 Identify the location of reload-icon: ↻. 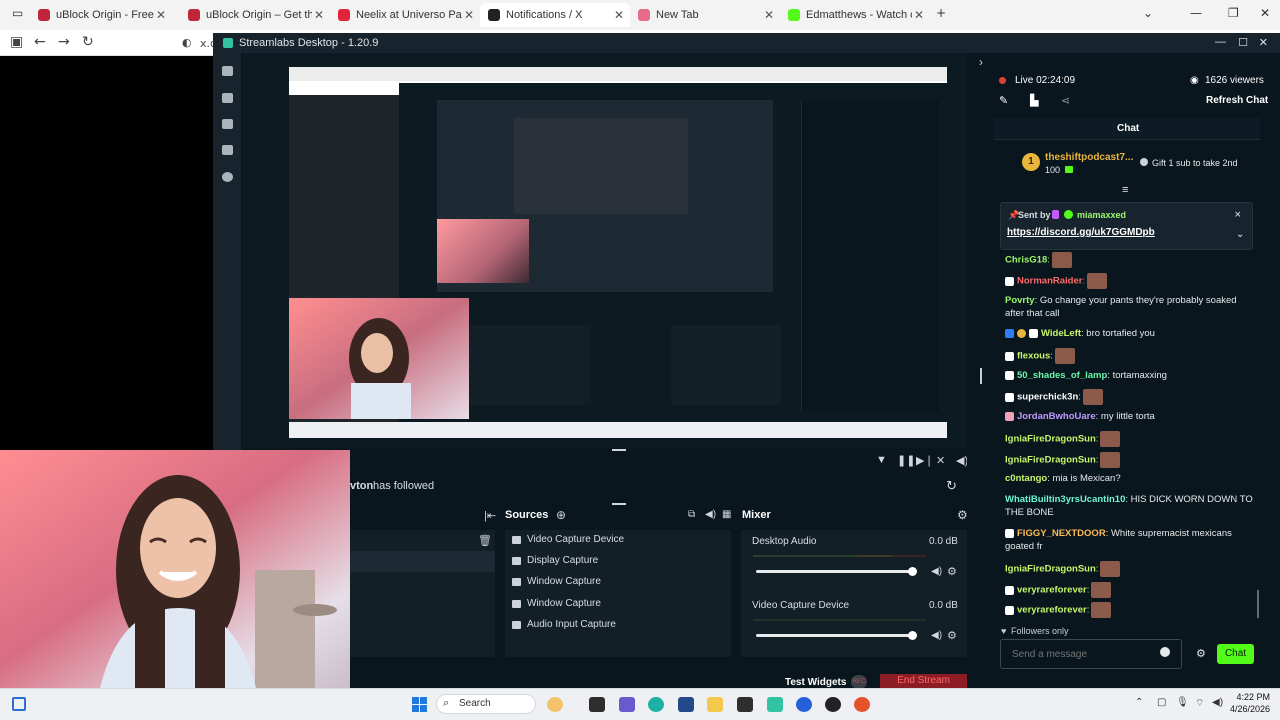
(88, 42).